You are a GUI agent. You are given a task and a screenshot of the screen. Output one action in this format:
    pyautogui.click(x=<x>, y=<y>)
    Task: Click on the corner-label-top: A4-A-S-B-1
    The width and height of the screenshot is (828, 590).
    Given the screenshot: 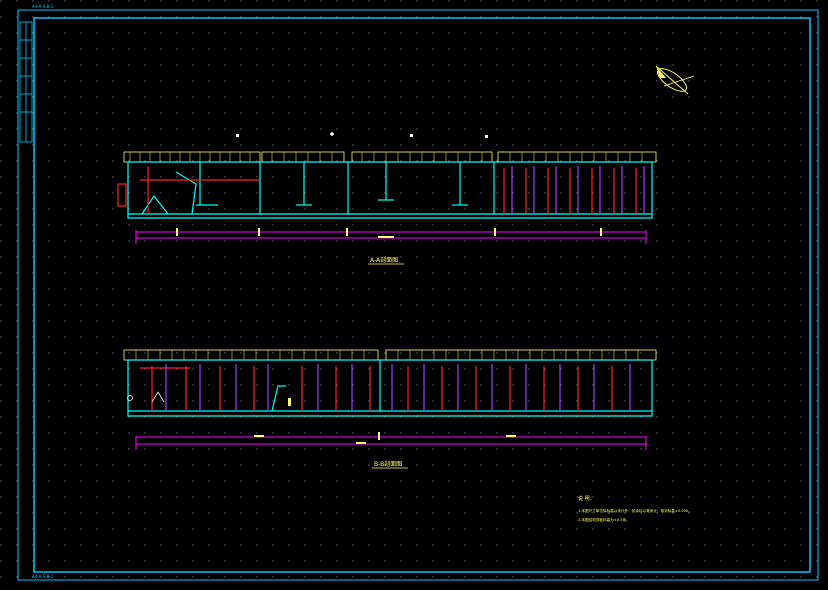 What is the action you would take?
    pyautogui.click(x=43, y=6)
    